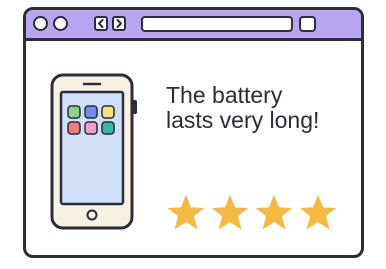  Describe the element at coordinates (93, 151) in the screenshot. I see `smartphone-icon` at that location.